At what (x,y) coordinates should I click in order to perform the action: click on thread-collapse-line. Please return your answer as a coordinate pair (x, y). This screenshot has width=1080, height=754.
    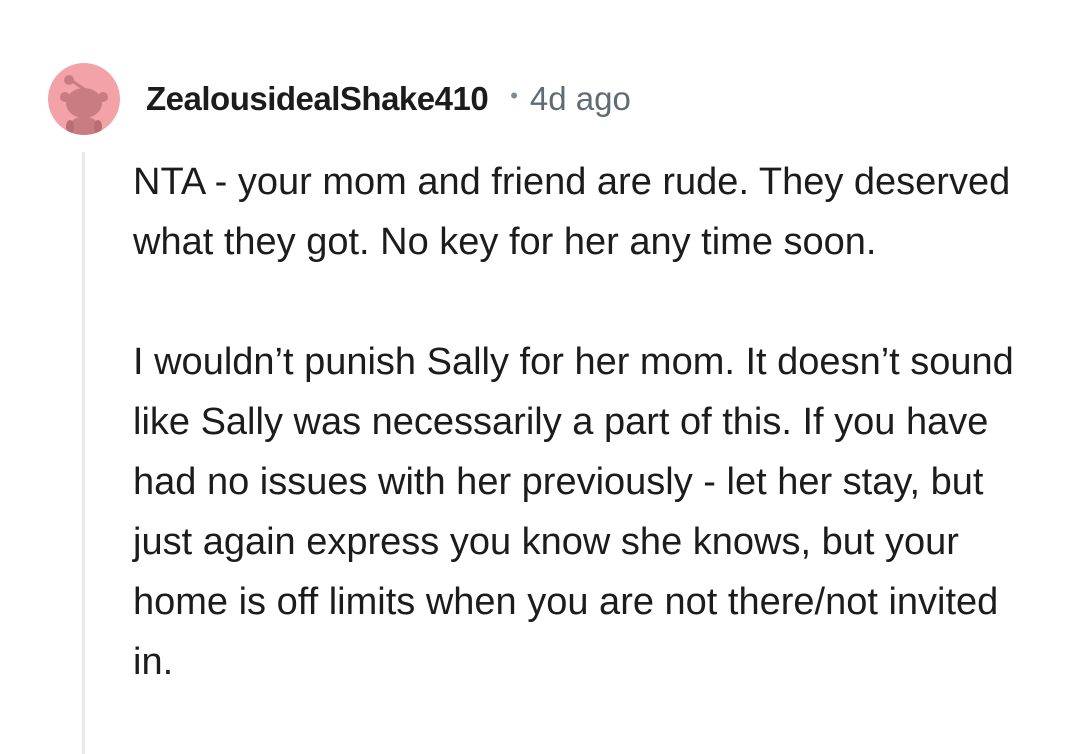
    Looking at the image, I should click on (83, 453).